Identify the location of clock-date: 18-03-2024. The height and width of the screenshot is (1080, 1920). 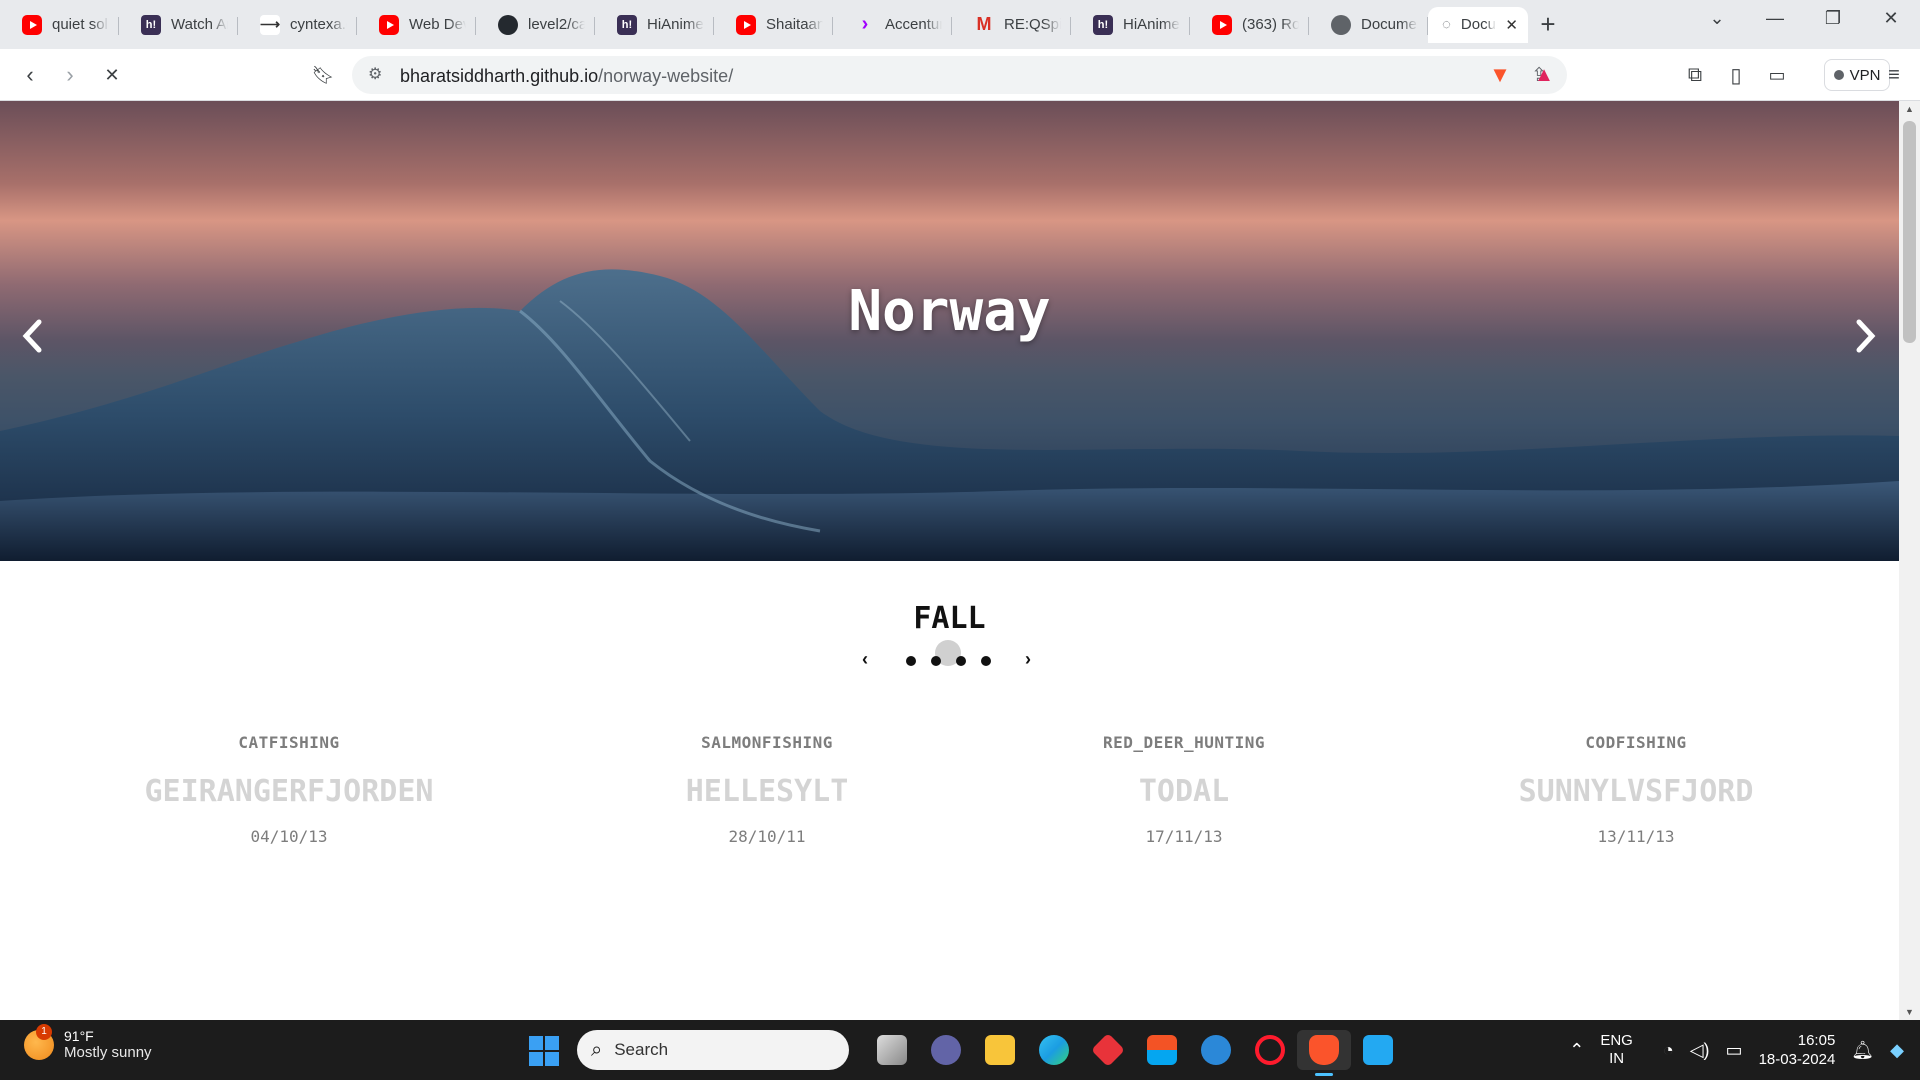
(1797, 1059).